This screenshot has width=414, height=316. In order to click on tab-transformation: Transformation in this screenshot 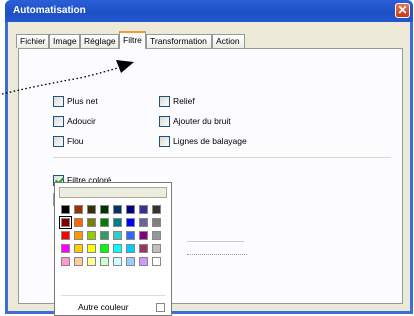, I will do `click(179, 41)`.